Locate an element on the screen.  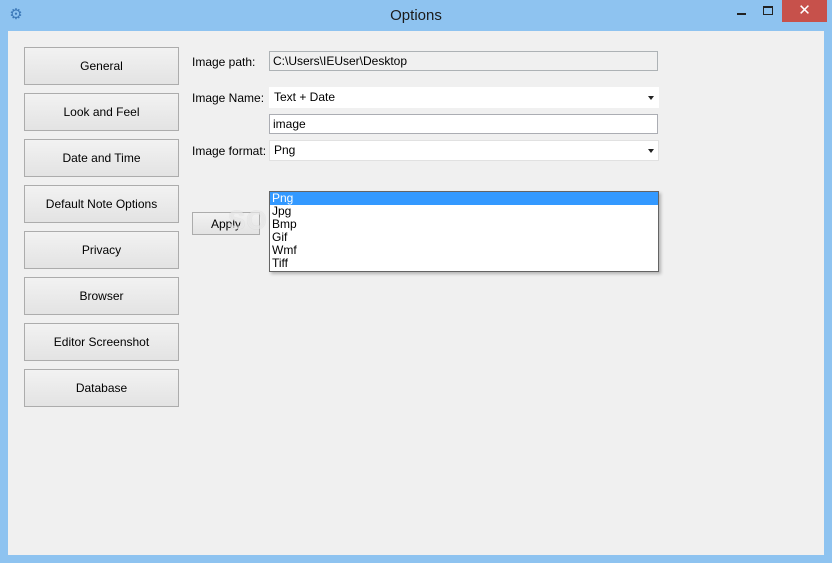
nav-button-label: Database is located at coordinates (101, 388).